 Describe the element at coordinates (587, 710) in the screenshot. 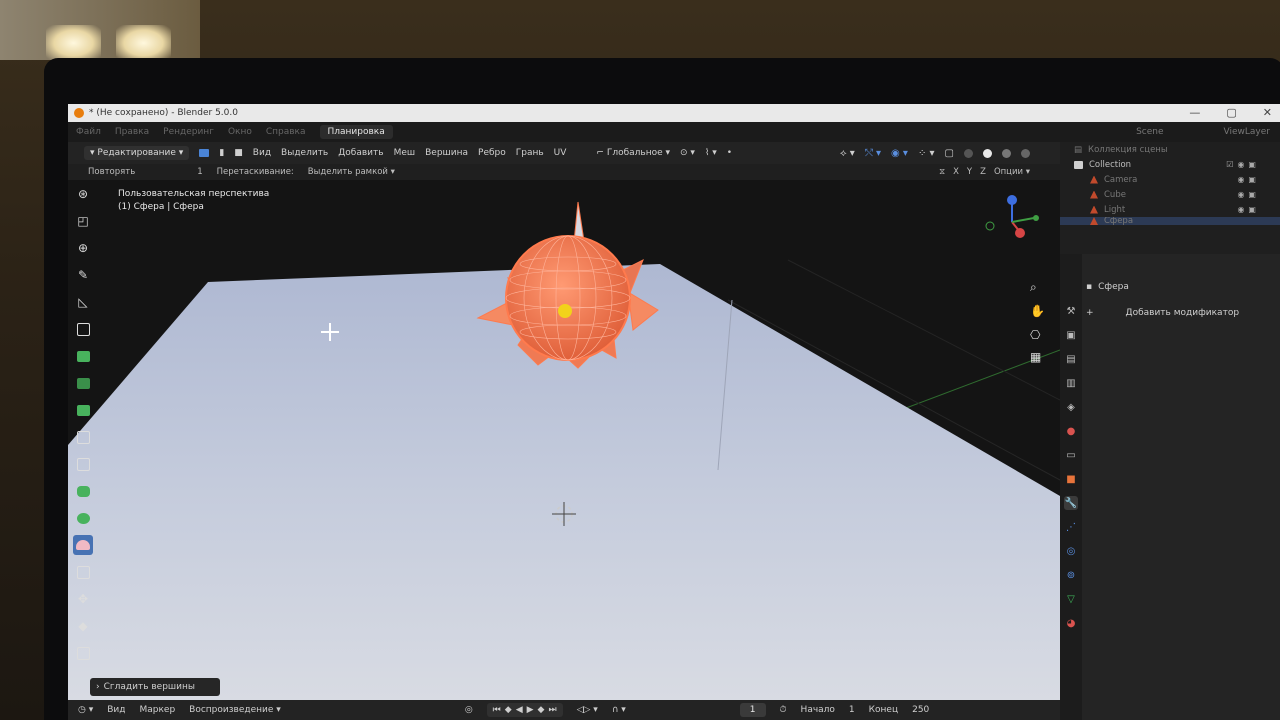

I see `keyframe-nav-icon: ◁▷ ▾` at that location.